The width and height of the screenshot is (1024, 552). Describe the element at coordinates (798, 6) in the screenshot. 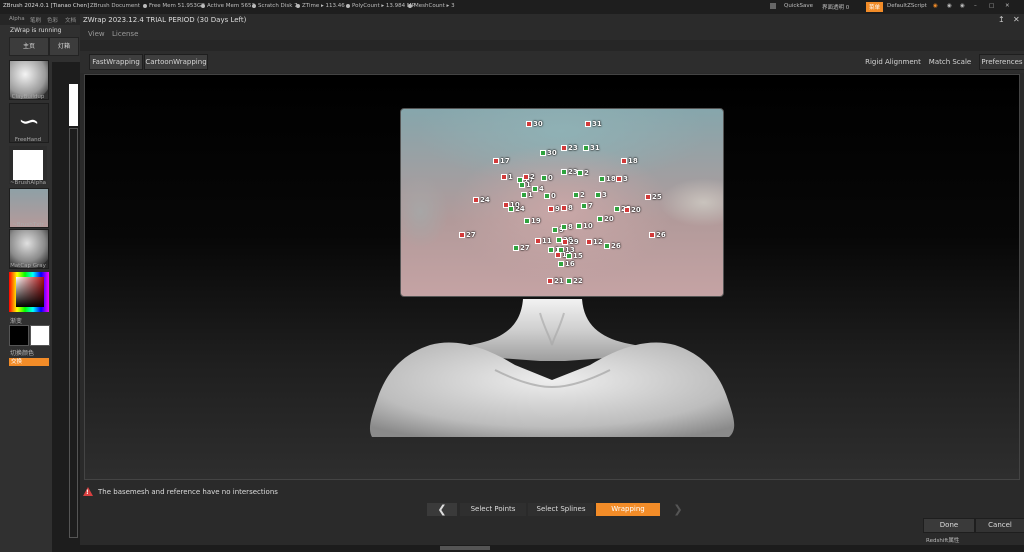

I see `quicksave-button: QuickSave` at that location.